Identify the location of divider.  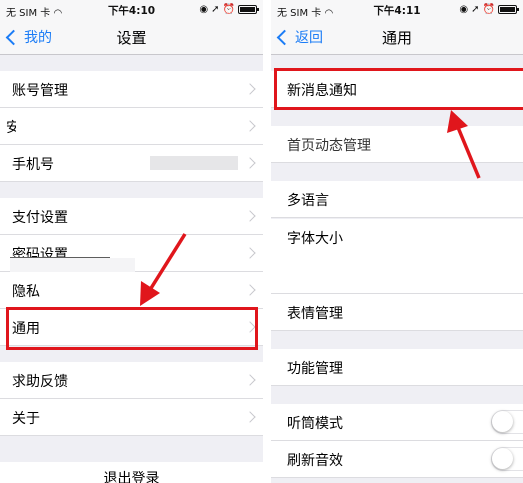
(267, 241).